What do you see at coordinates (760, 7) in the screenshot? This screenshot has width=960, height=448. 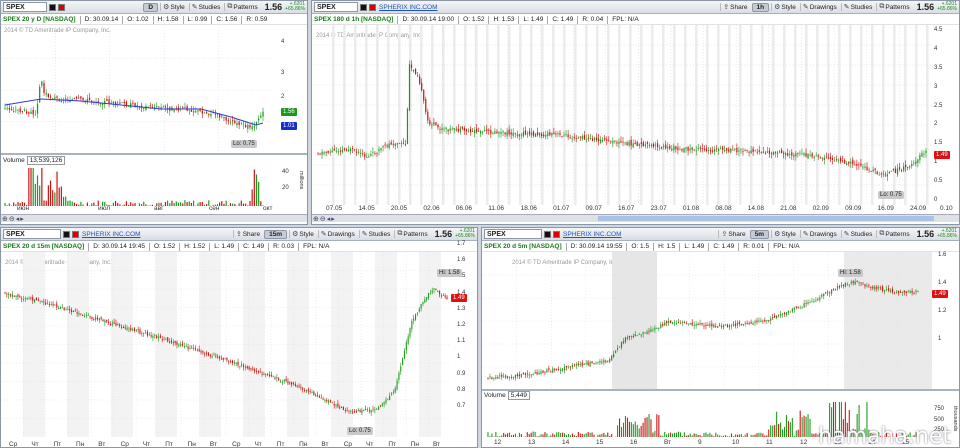 I see `timeframe-button: 1h` at bounding box center [760, 7].